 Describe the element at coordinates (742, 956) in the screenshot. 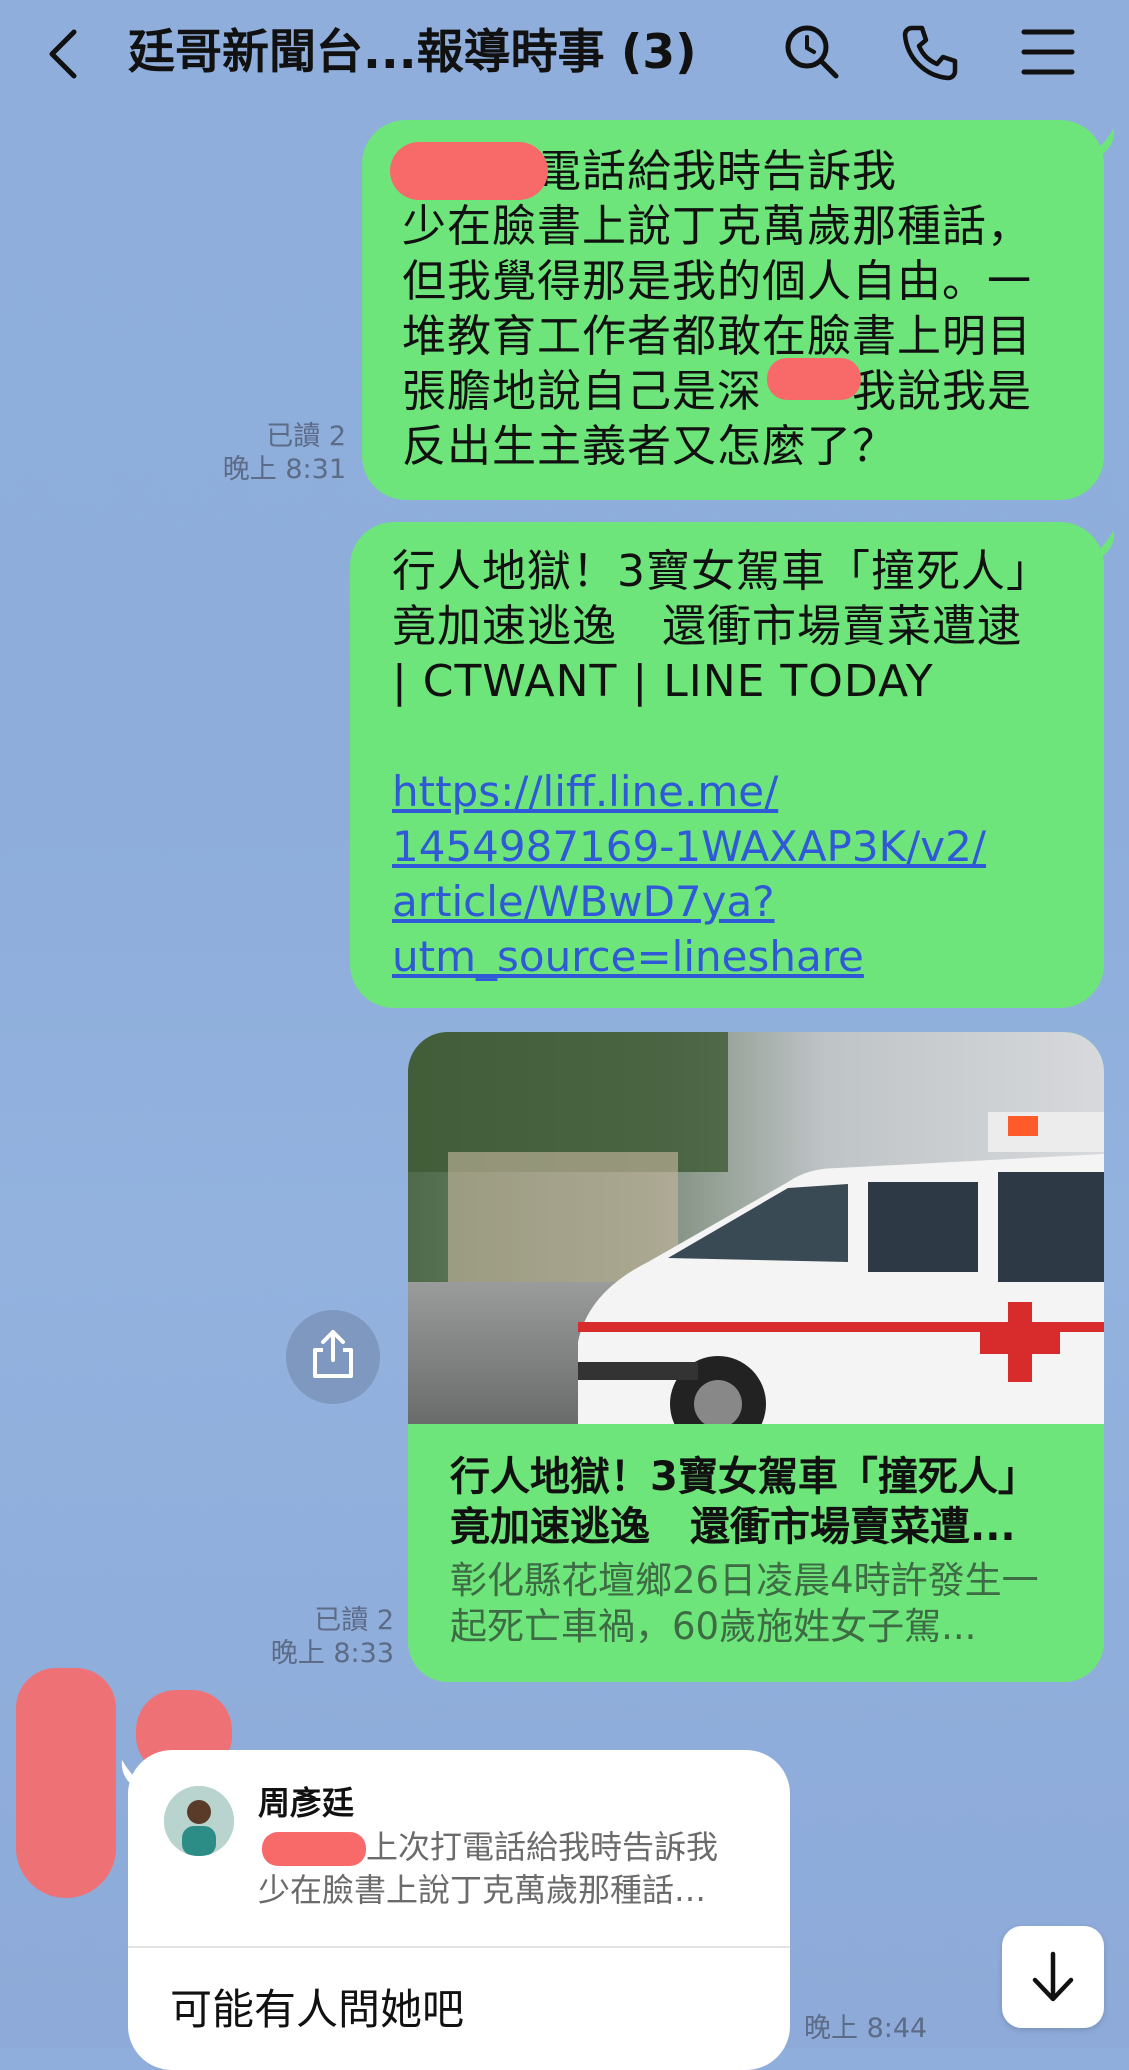

I see `link-line: utm_source=lineshare` at that location.